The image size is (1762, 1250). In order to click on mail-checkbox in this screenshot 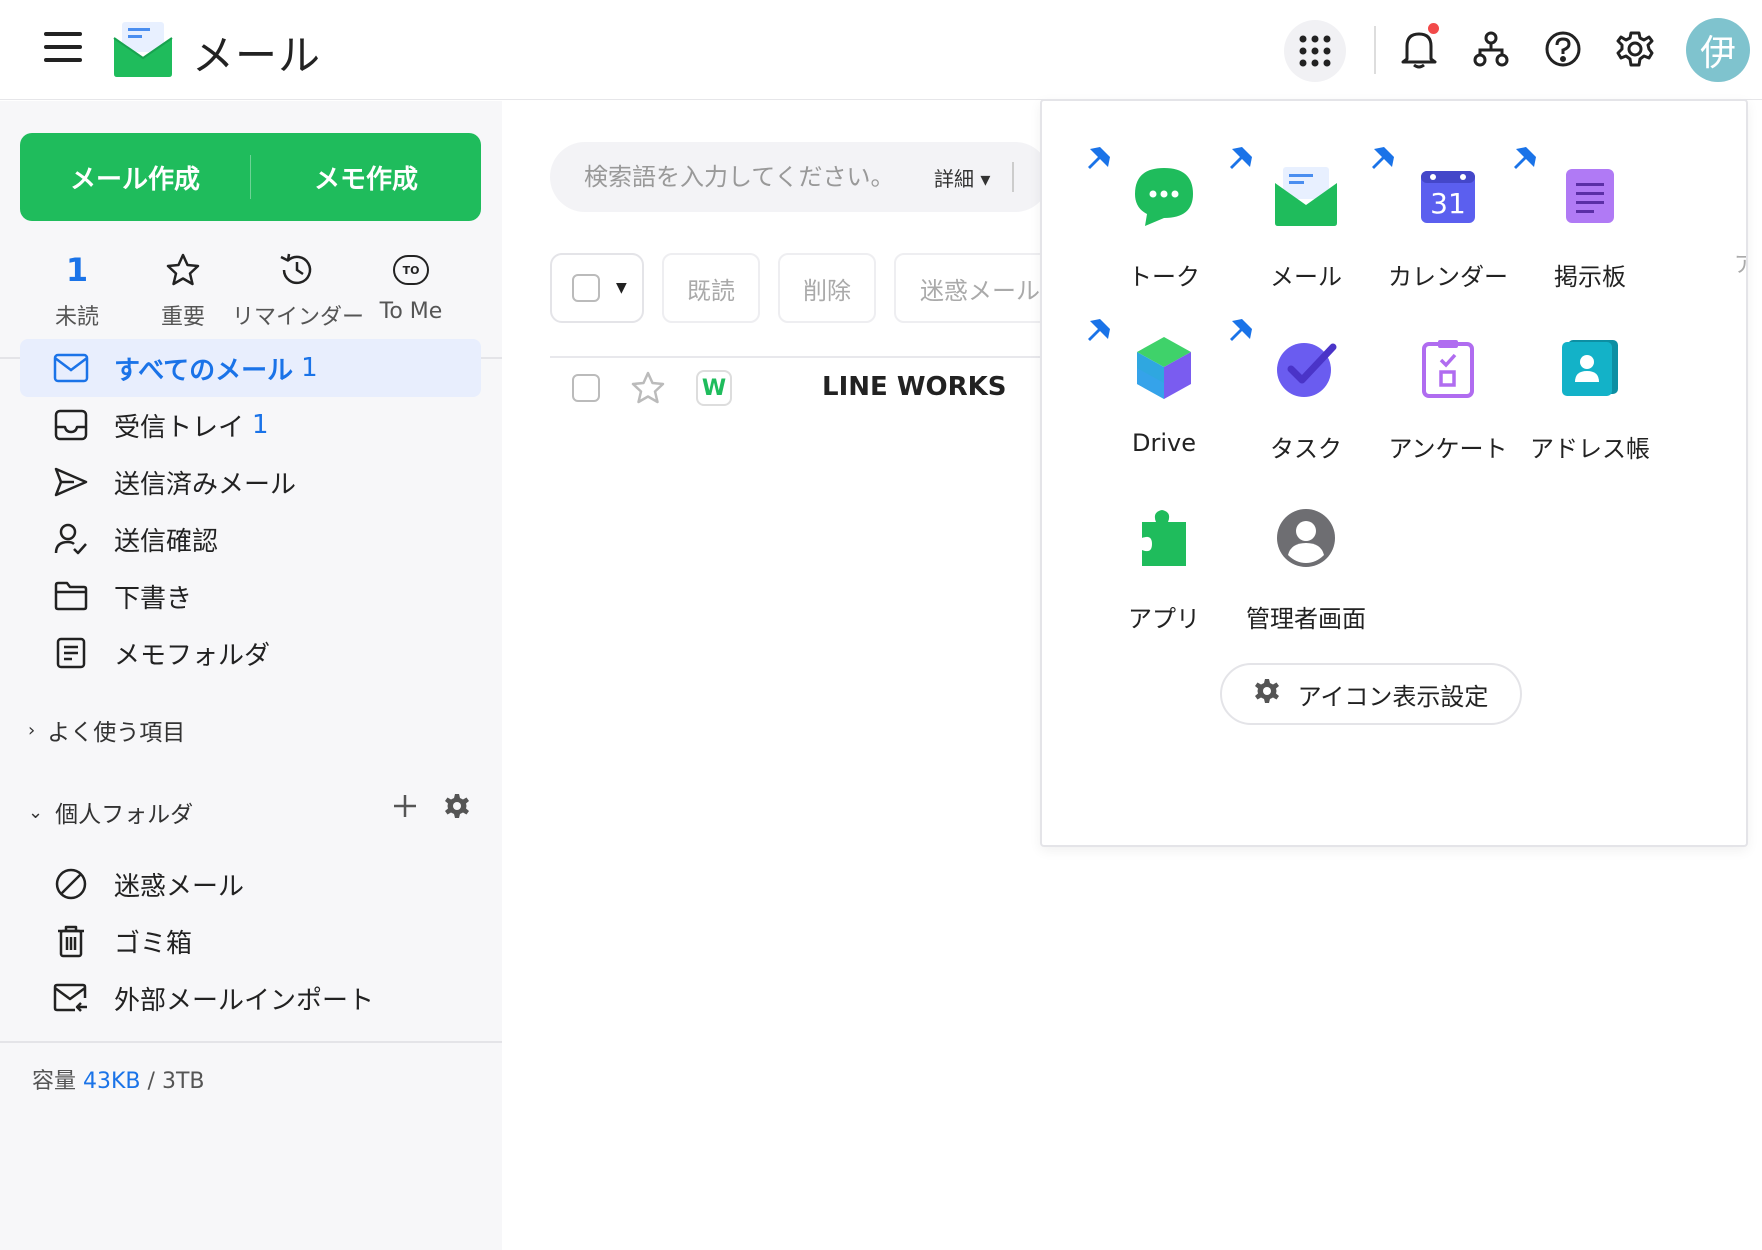, I will do `click(586, 388)`.